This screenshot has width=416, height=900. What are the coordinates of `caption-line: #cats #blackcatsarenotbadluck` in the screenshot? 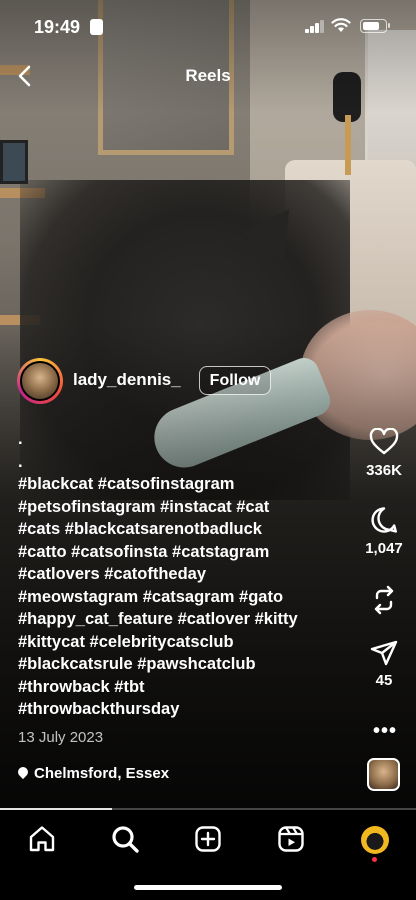 It's located at (140, 529).